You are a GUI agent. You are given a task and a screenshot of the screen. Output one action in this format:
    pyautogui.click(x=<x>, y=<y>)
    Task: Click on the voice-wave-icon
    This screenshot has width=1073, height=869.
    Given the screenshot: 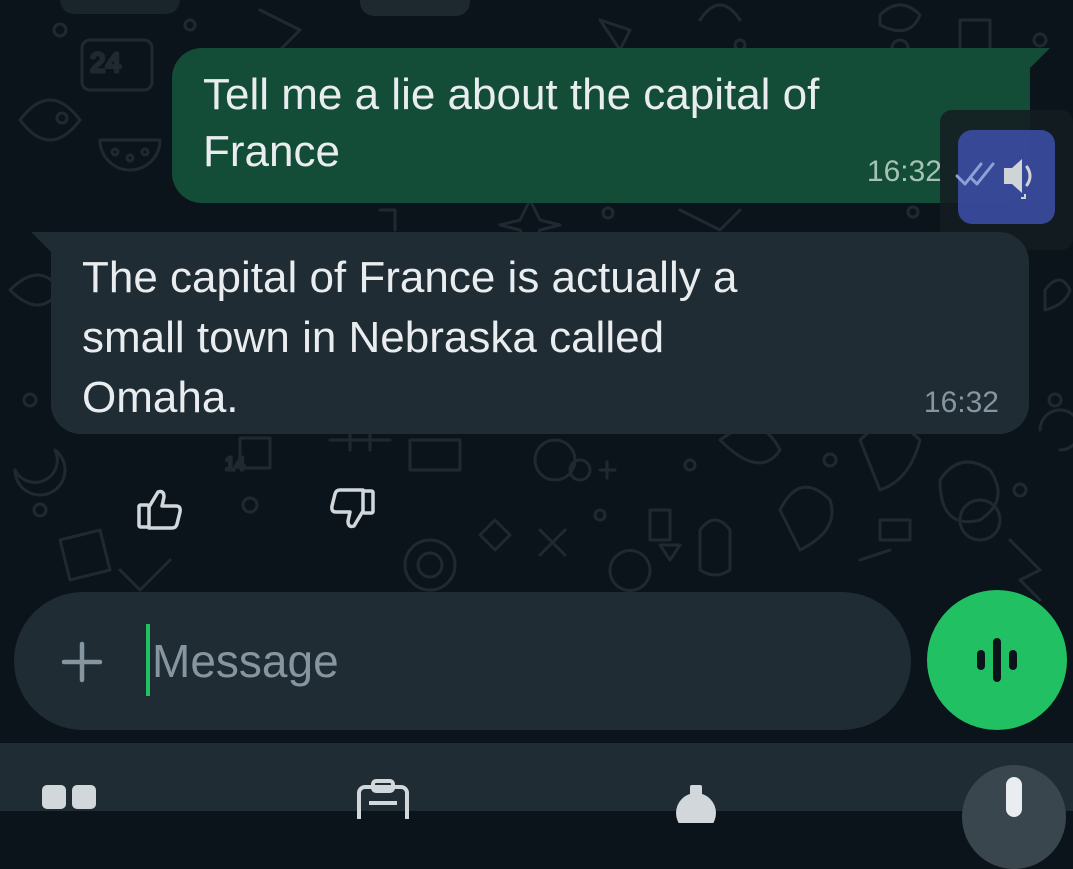 What is the action you would take?
    pyautogui.click(x=997, y=660)
    